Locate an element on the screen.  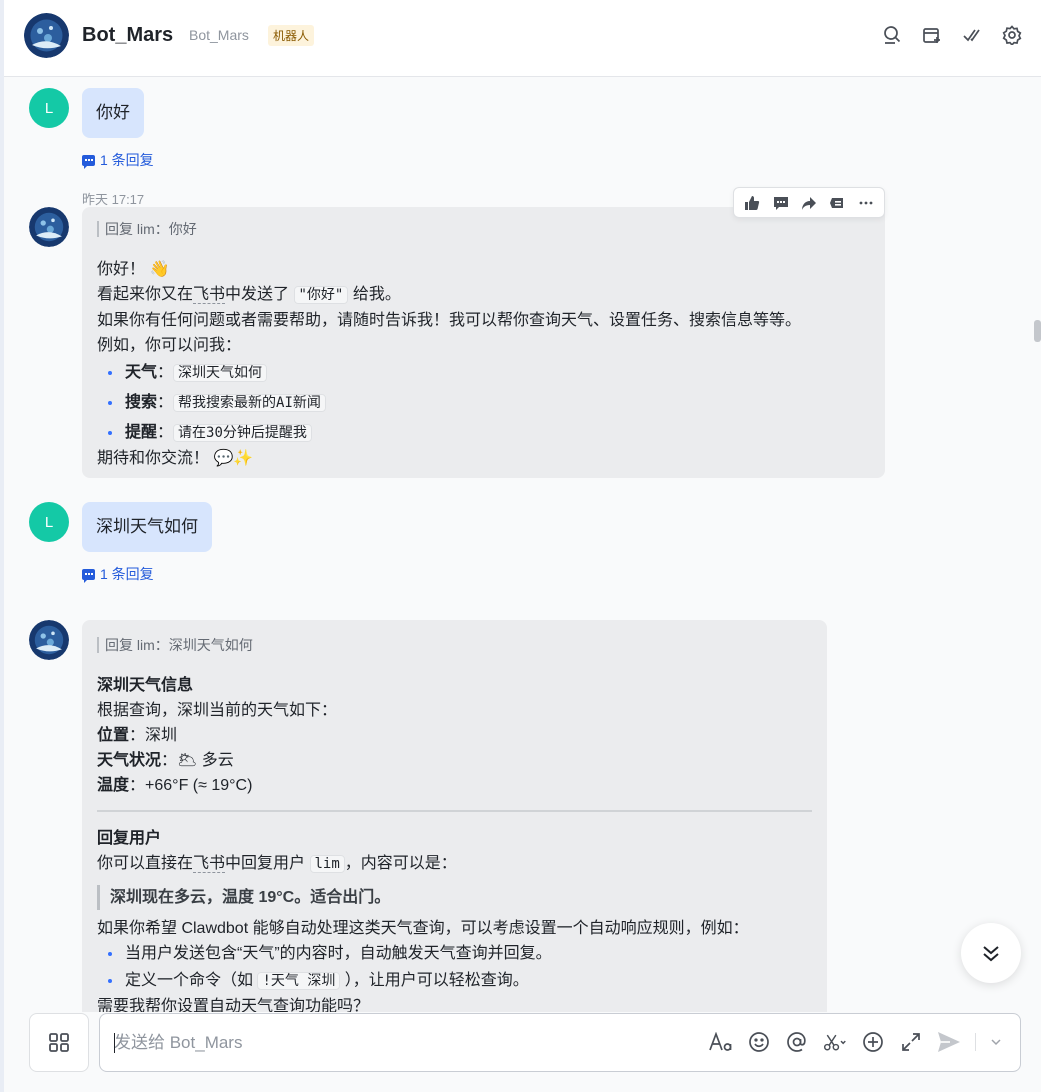
search-icon is located at coordinates (892, 35).